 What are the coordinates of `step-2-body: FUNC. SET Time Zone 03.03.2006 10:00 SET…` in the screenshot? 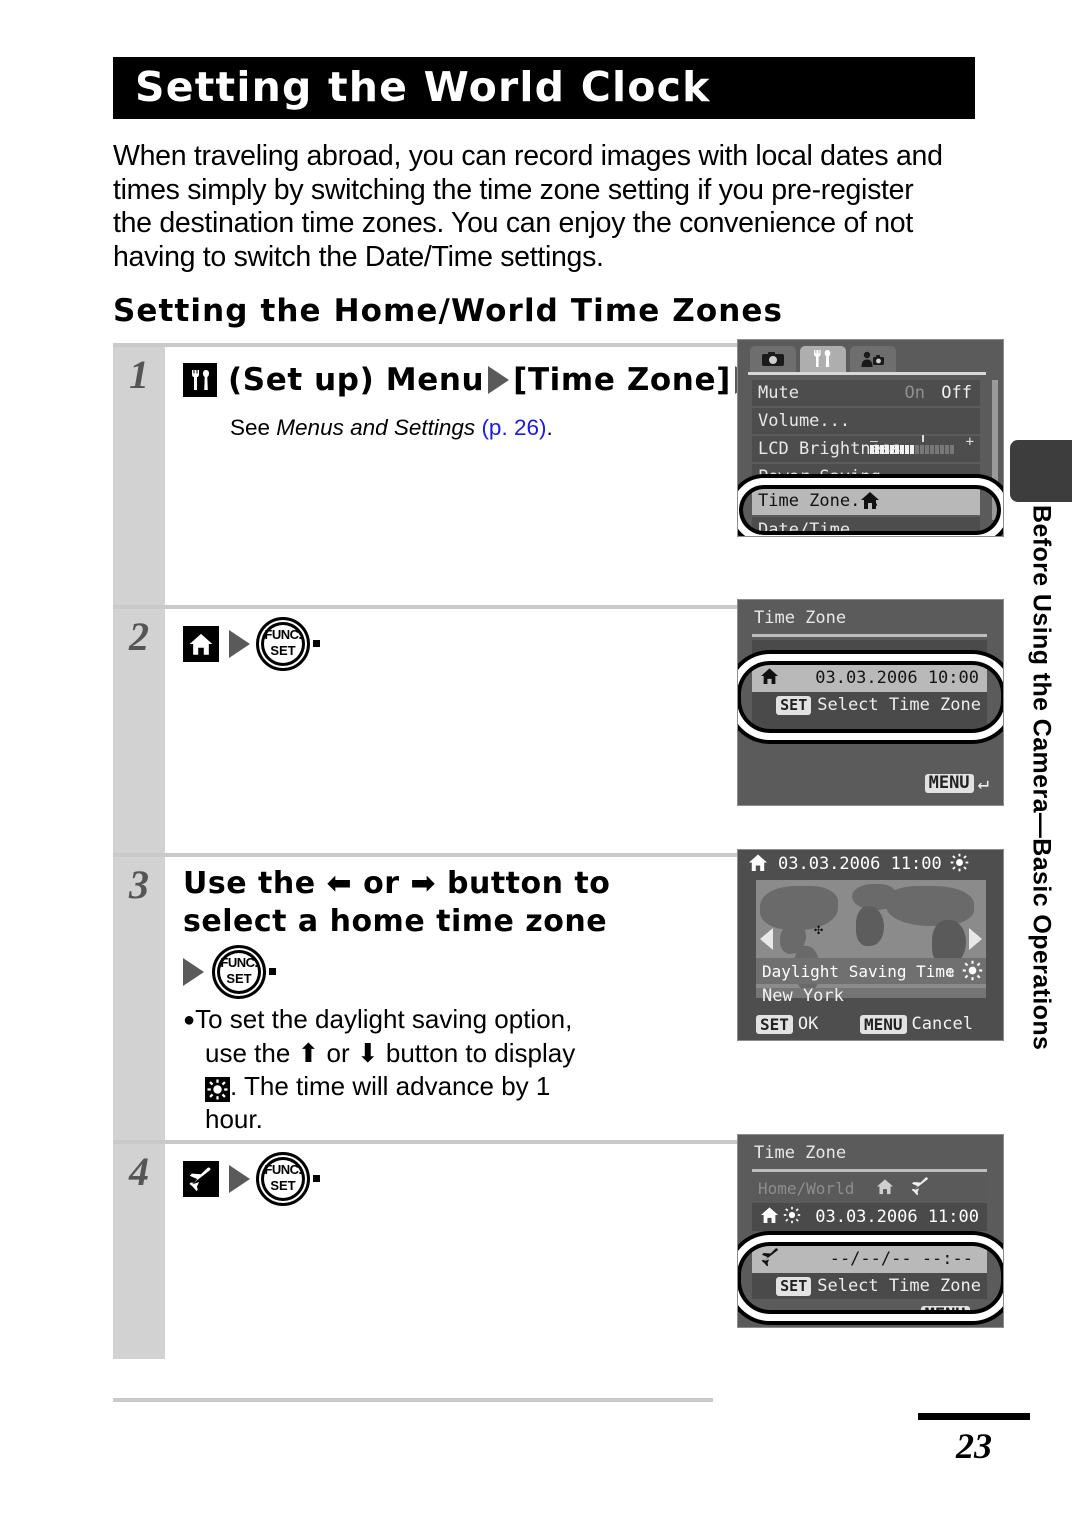 It's located at (584, 726).